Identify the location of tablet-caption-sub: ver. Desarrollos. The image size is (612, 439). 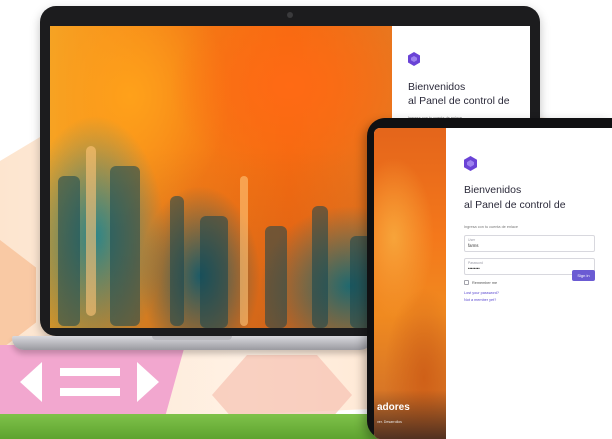
(389, 422).